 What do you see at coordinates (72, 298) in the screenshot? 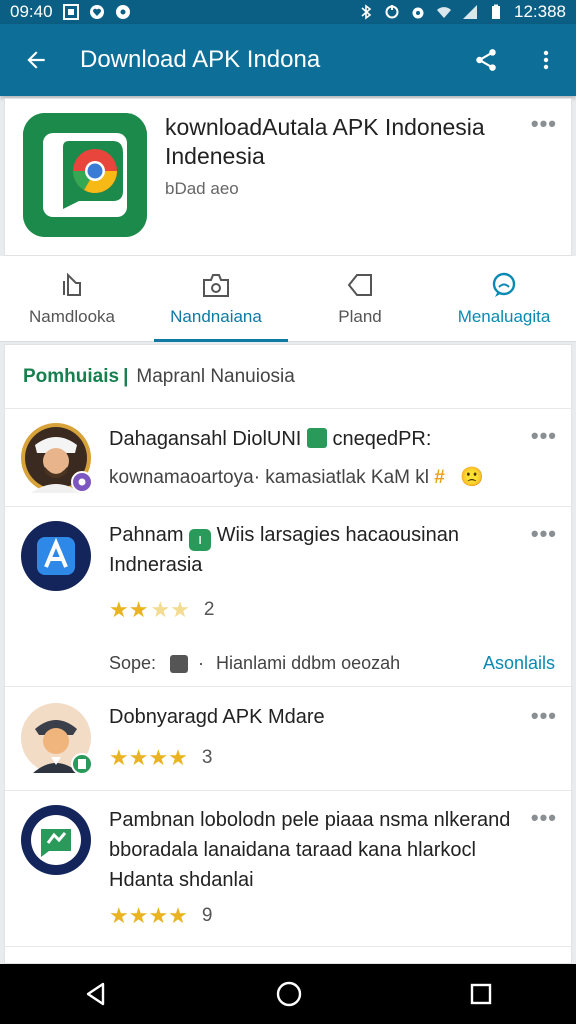
I see `tab-namdlooka: Namdlooka` at bounding box center [72, 298].